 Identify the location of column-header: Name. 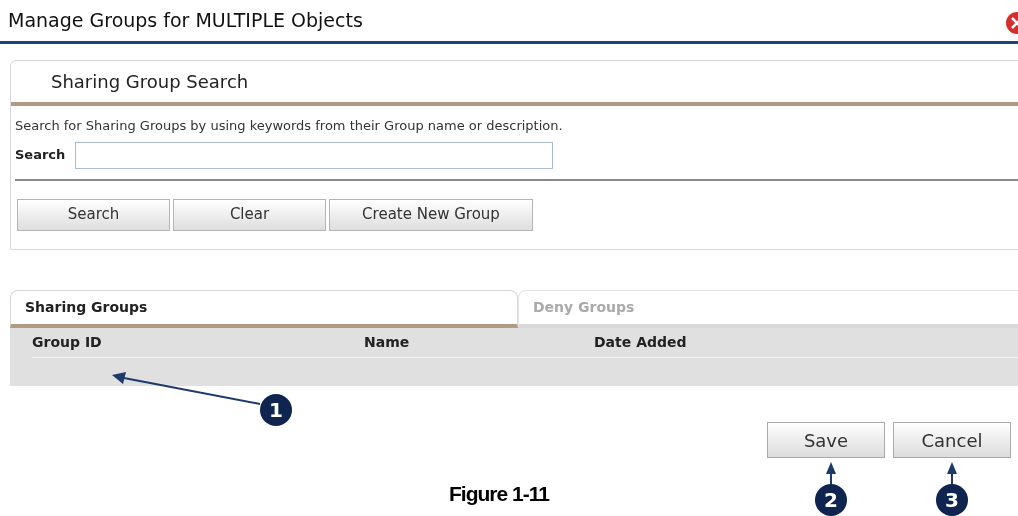
(387, 342).